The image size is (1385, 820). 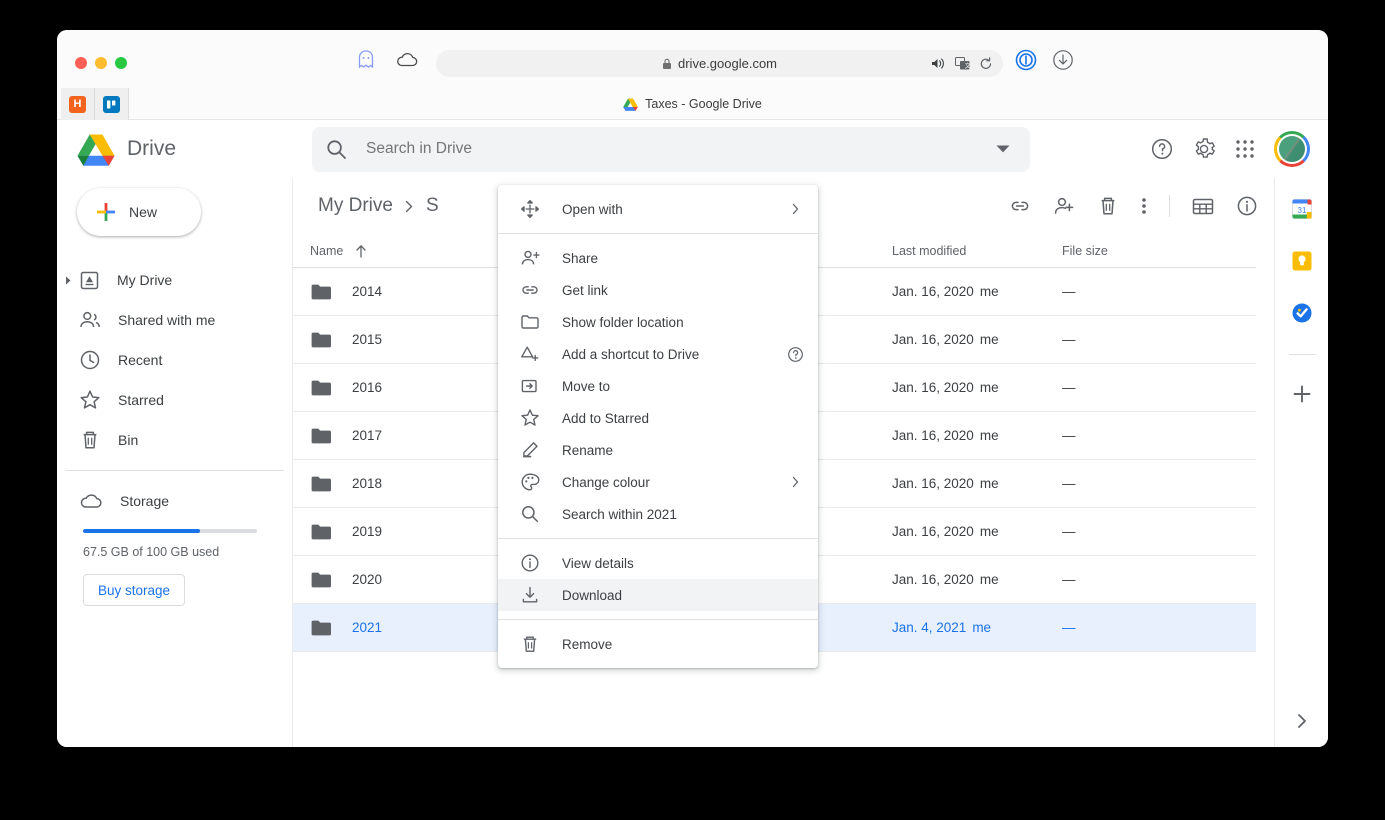 I want to click on menu-item-move-to: Move to, so click(x=658, y=386).